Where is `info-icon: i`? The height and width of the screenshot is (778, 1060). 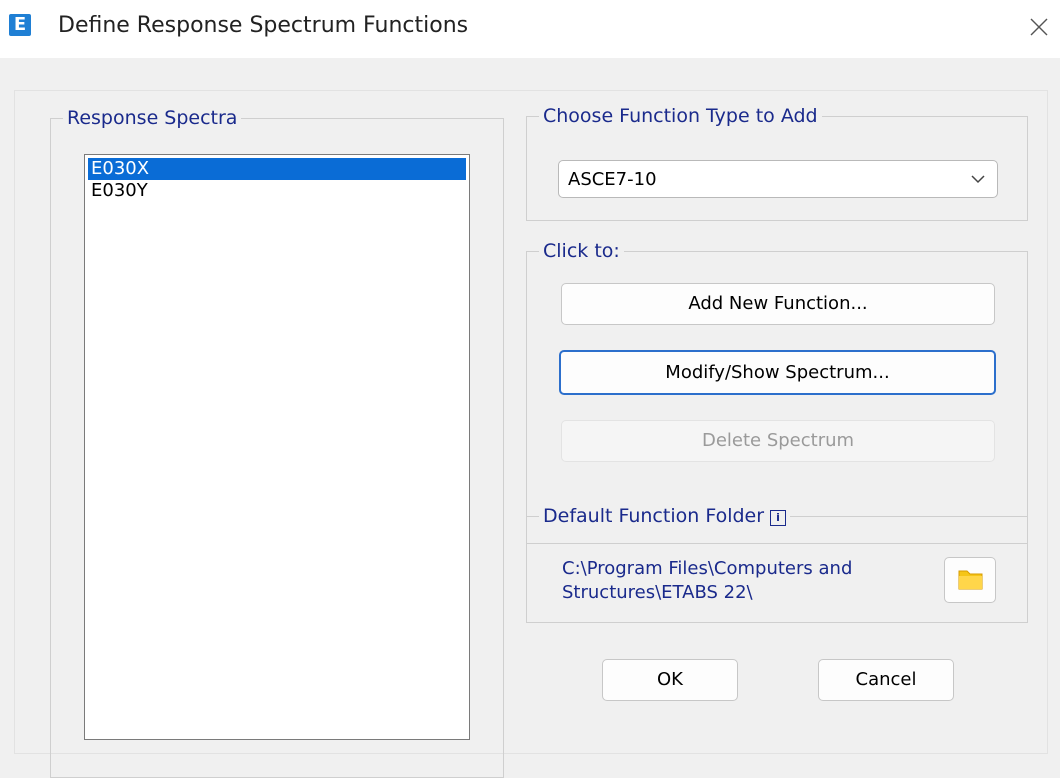 info-icon: i is located at coordinates (778, 518).